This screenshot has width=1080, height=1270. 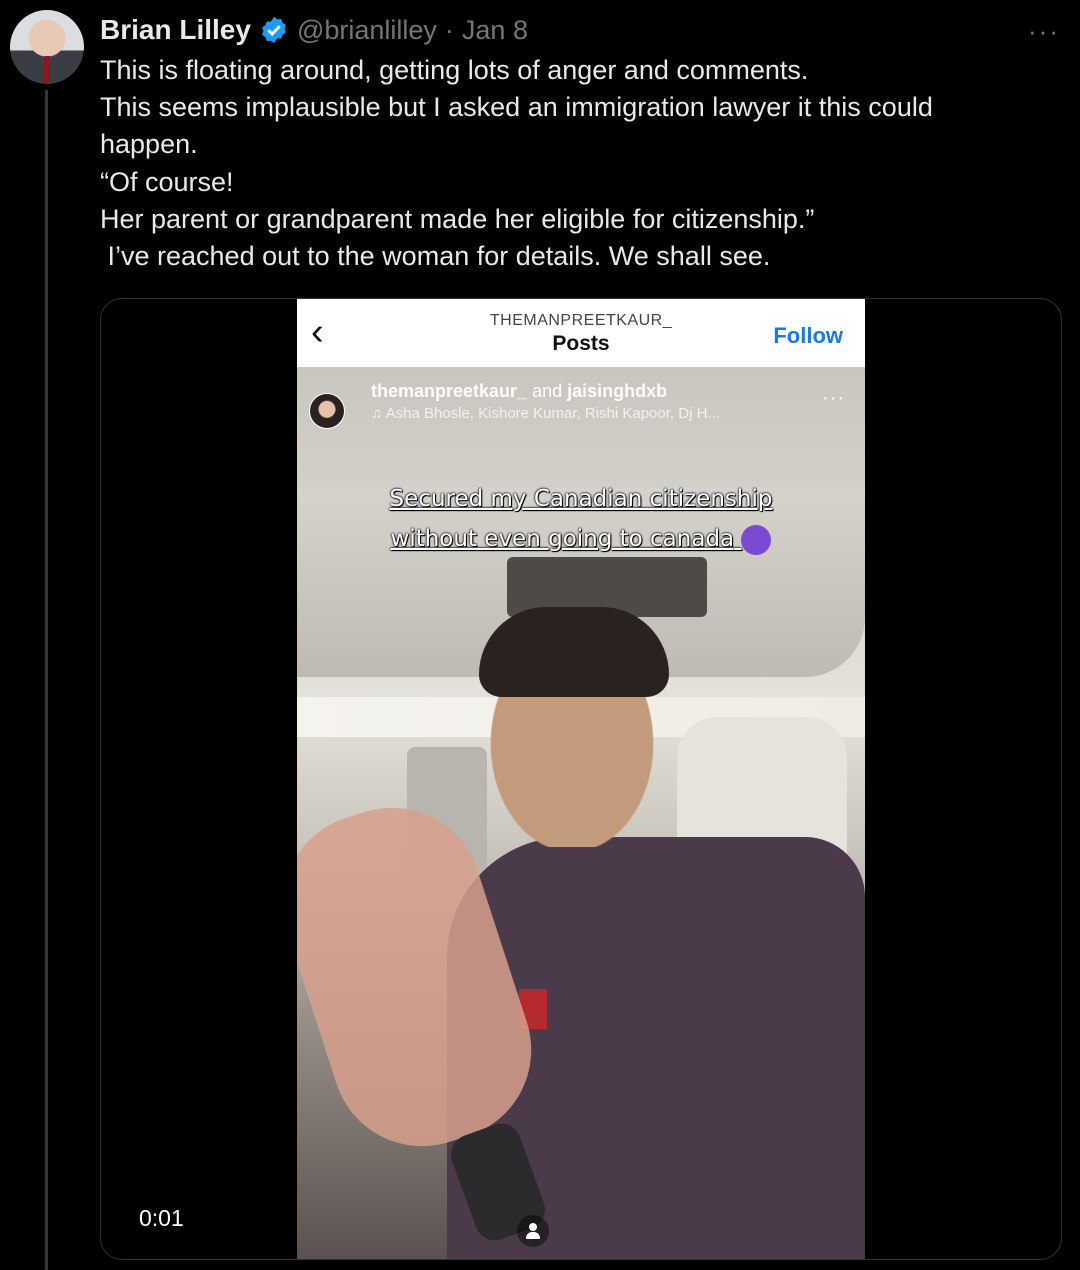 I want to click on ig-owner-a: themanpreetkaur_, so click(x=449, y=391).